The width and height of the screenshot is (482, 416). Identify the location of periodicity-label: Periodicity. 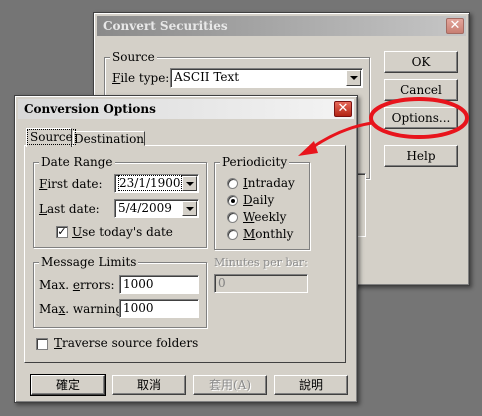
(255, 162).